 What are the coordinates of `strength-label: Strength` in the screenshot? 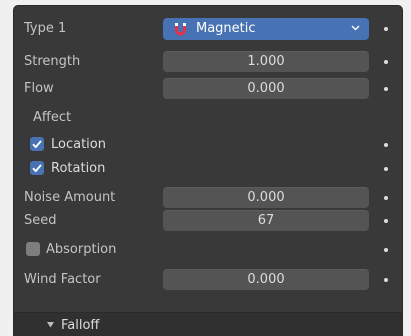 It's located at (52, 61).